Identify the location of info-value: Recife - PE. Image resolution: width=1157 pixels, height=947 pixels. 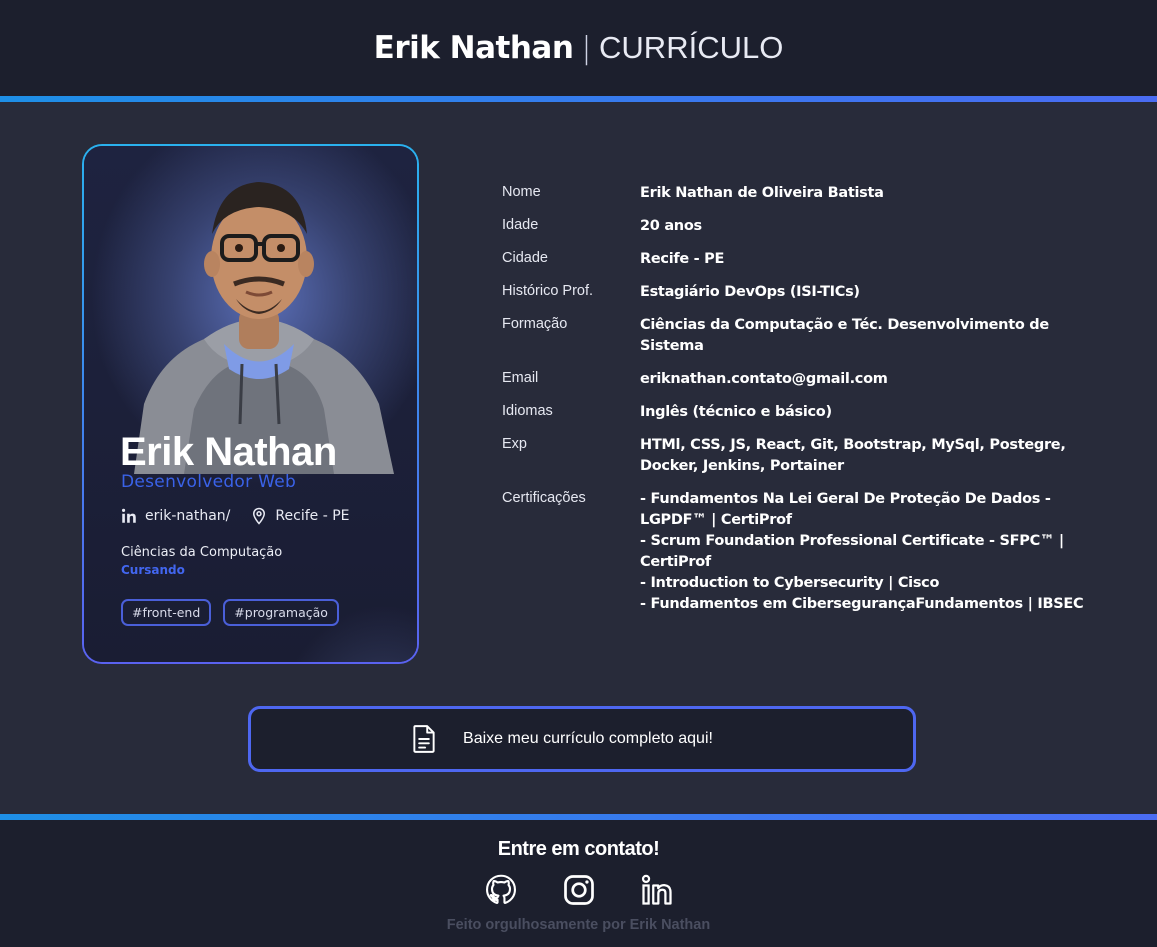
(682, 259).